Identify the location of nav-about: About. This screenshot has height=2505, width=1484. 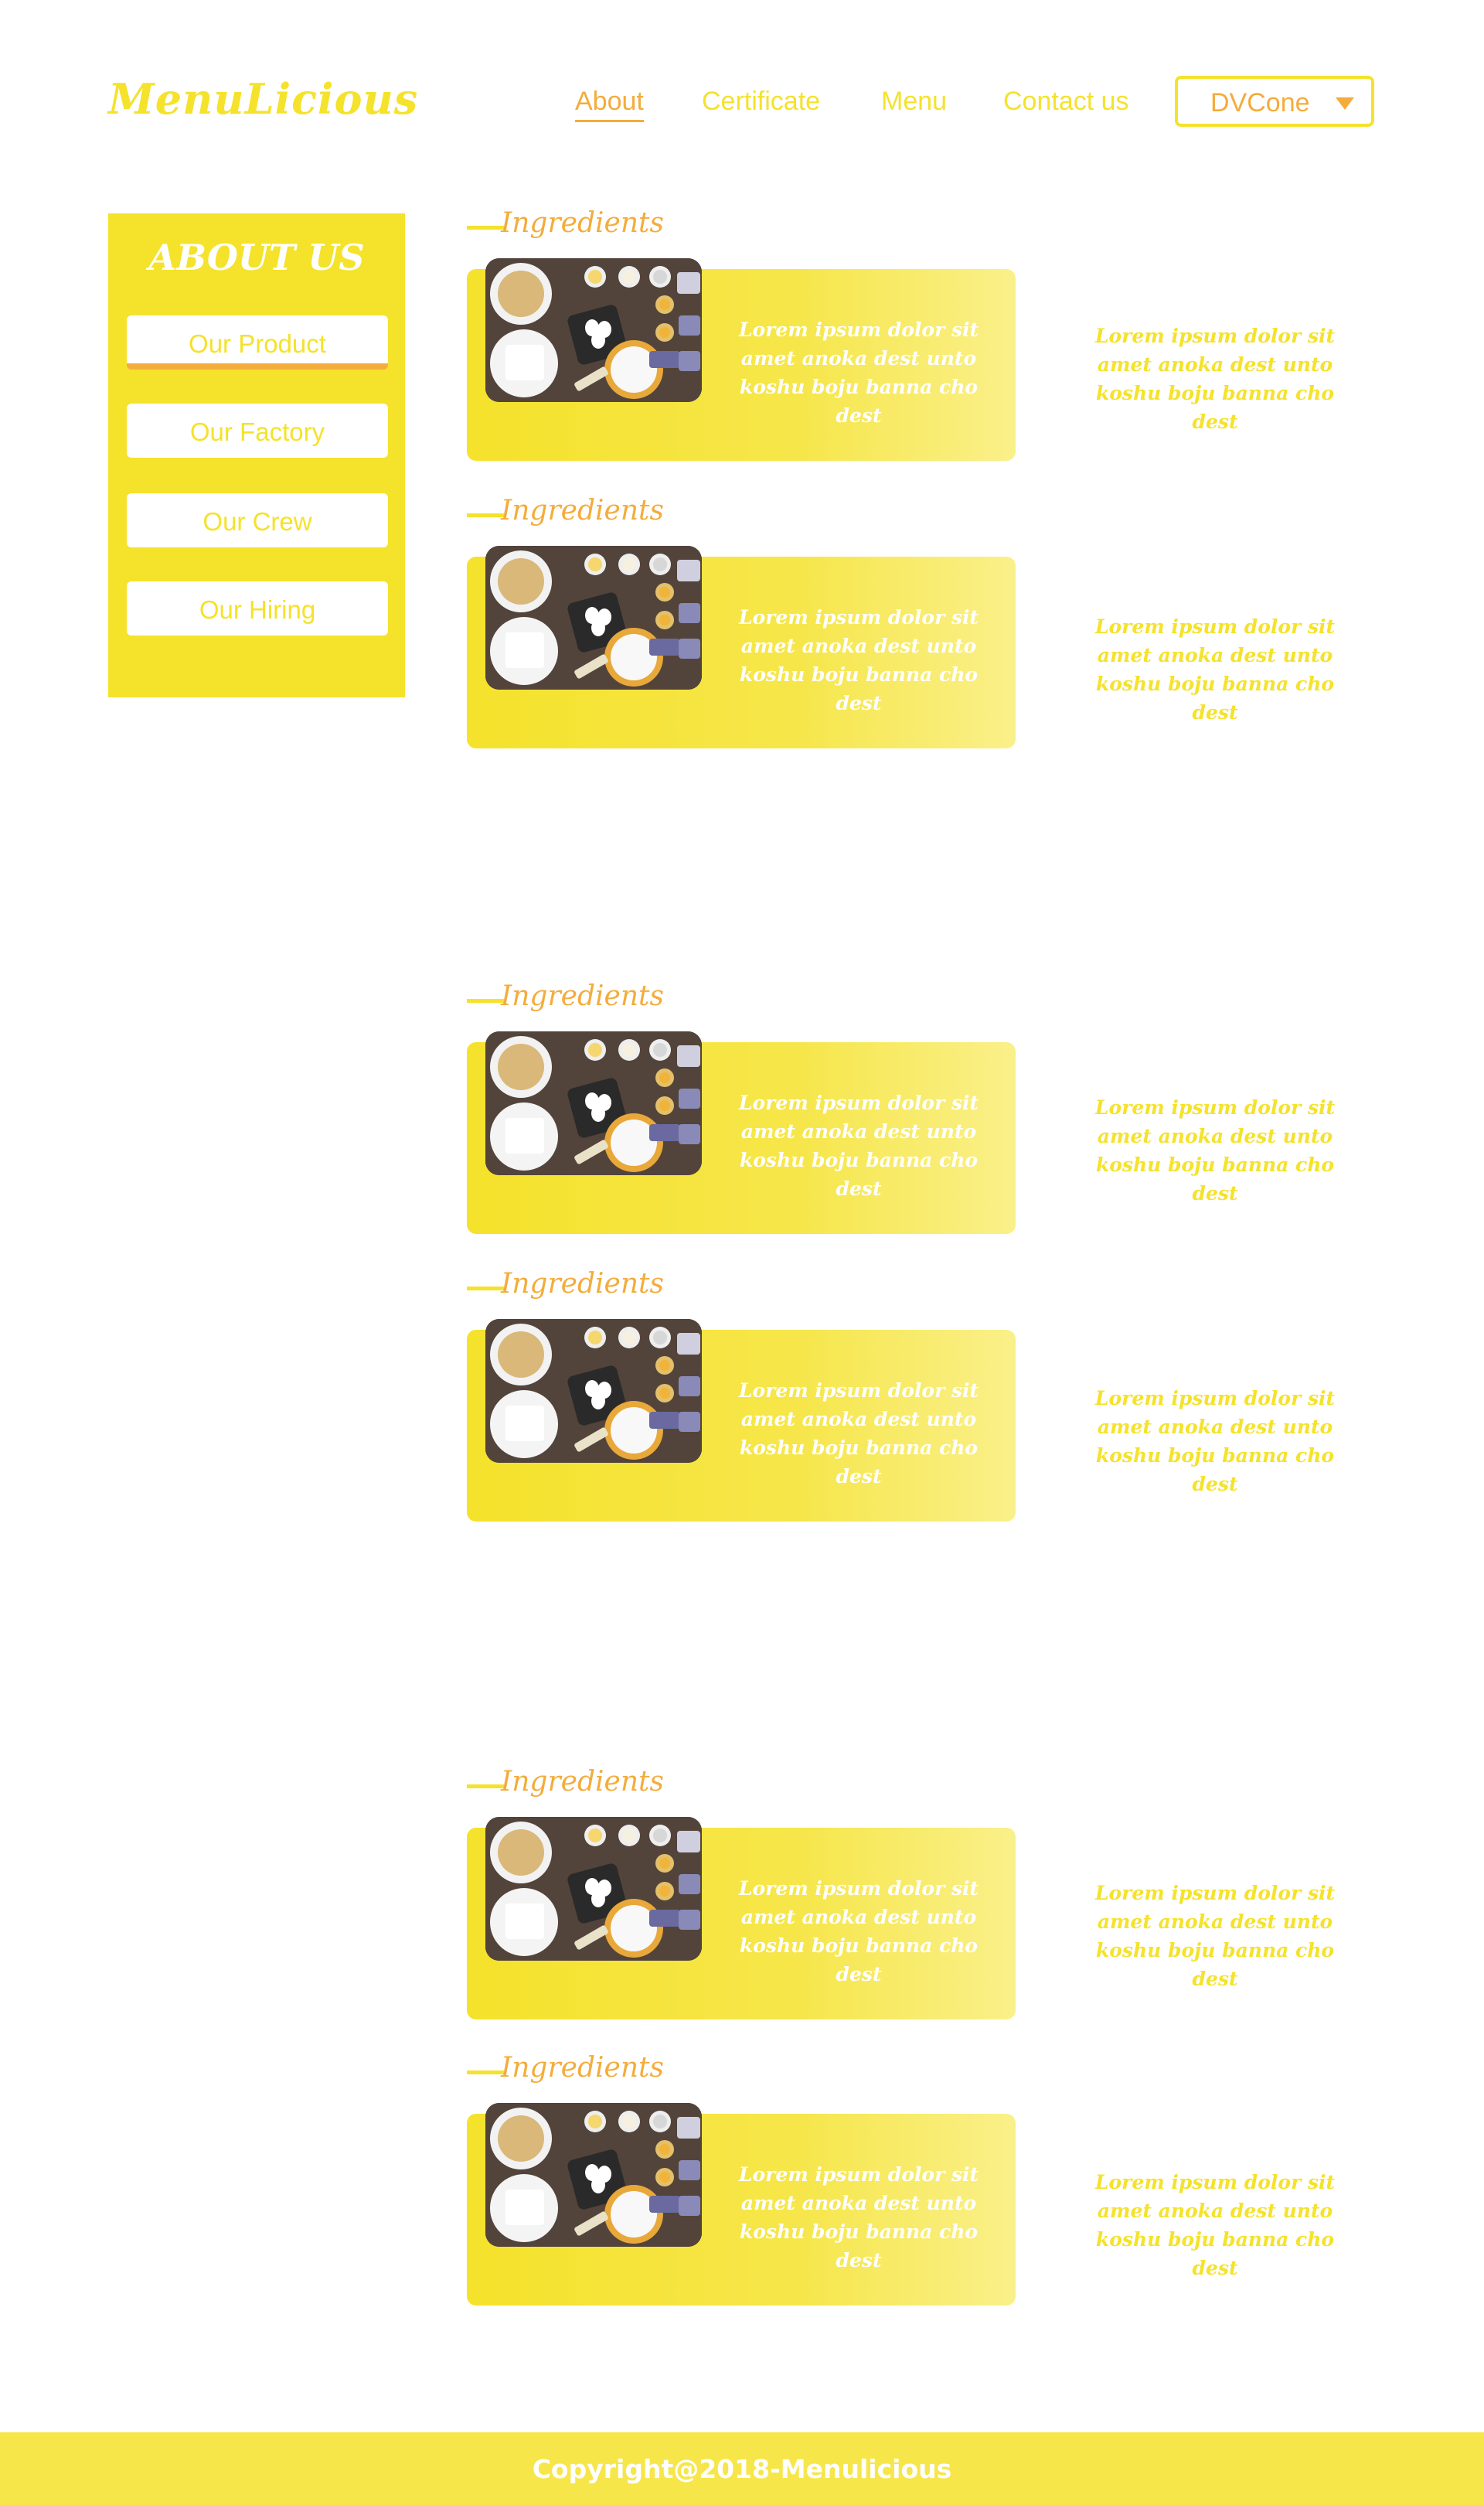
(609, 104).